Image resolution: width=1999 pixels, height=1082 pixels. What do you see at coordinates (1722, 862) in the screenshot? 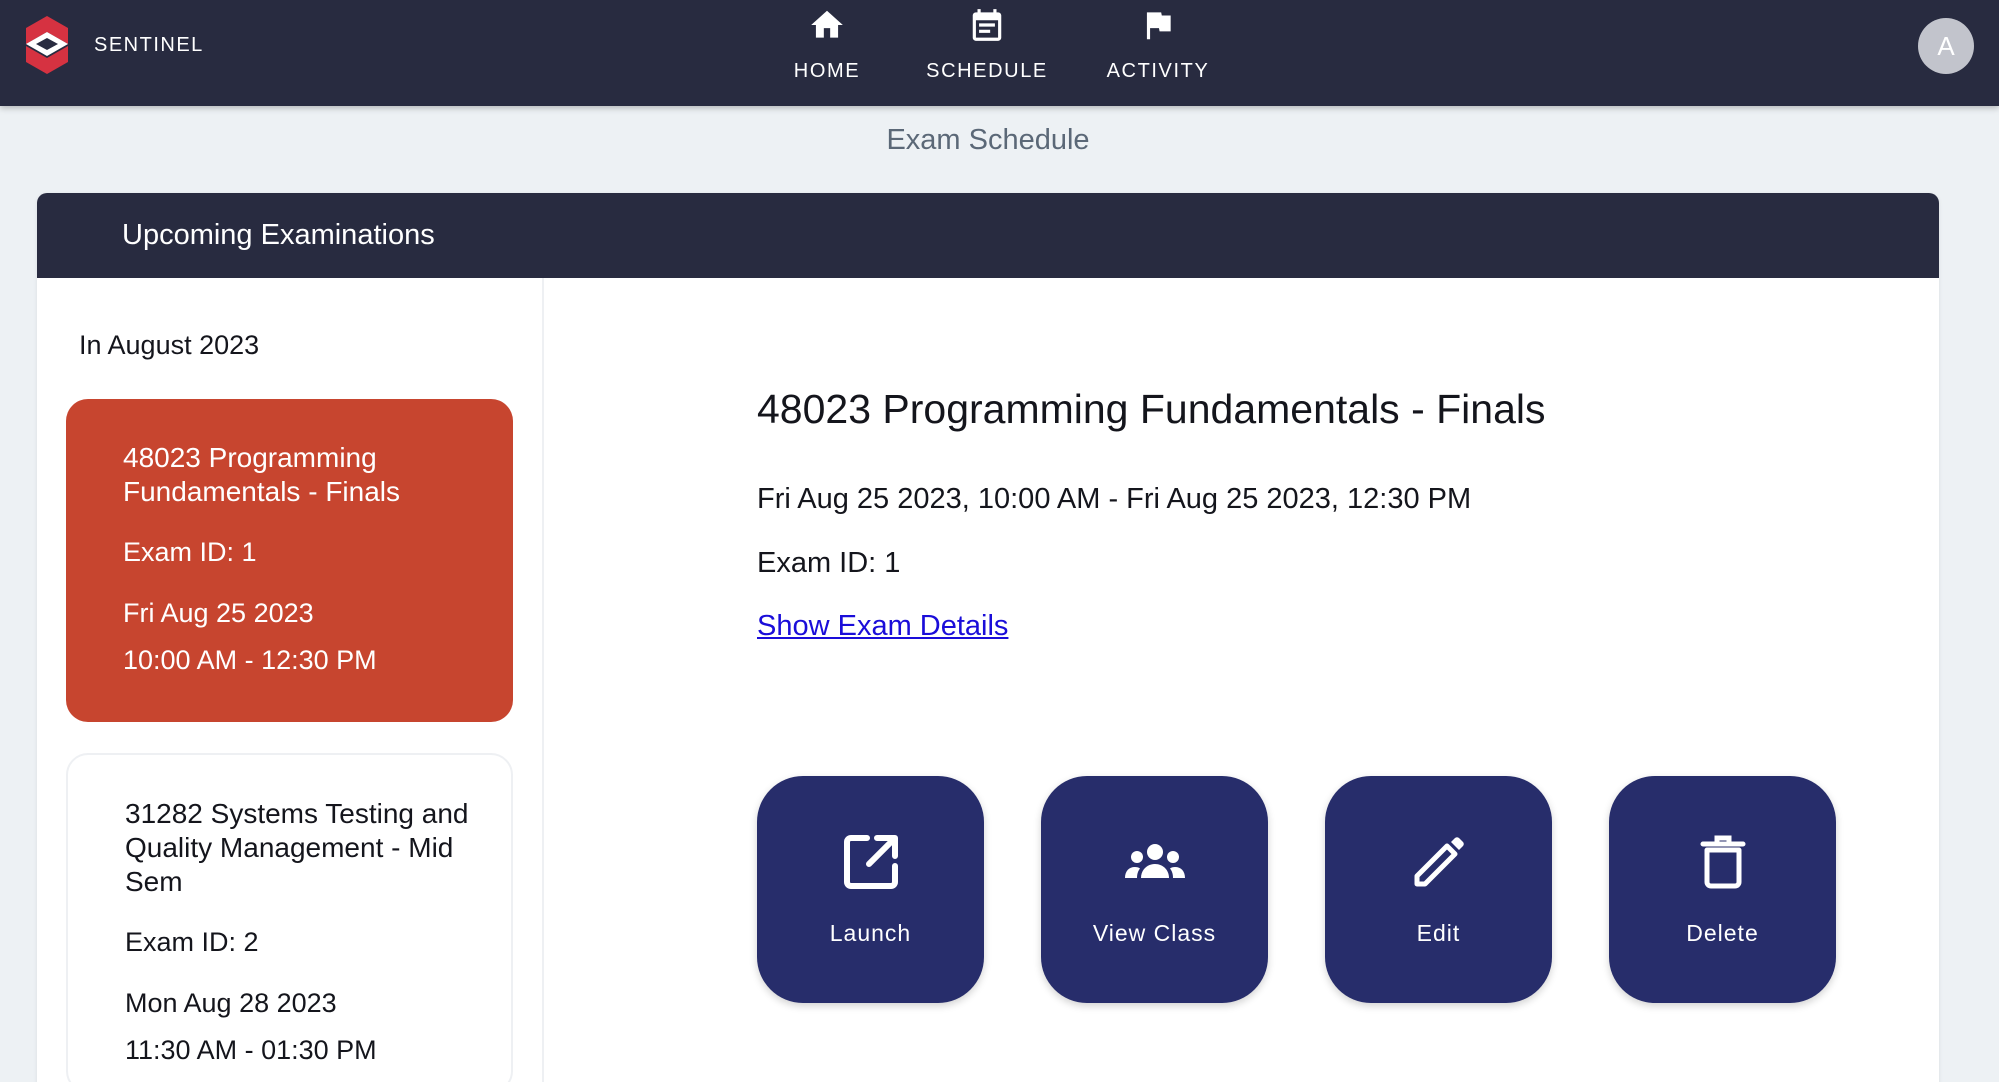
I see `trash-icon` at bounding box center [1722, 862].